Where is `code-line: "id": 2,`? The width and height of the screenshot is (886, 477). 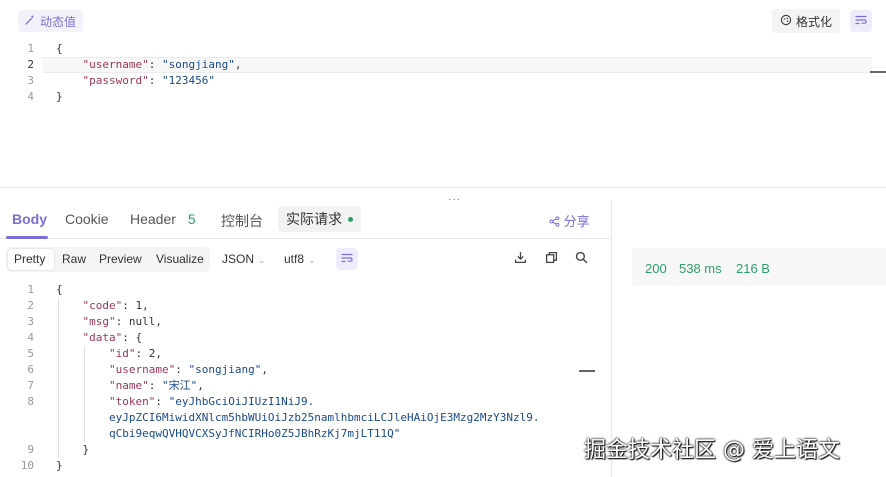
code-line: "id": 2, is located at coordinates (109, 354).